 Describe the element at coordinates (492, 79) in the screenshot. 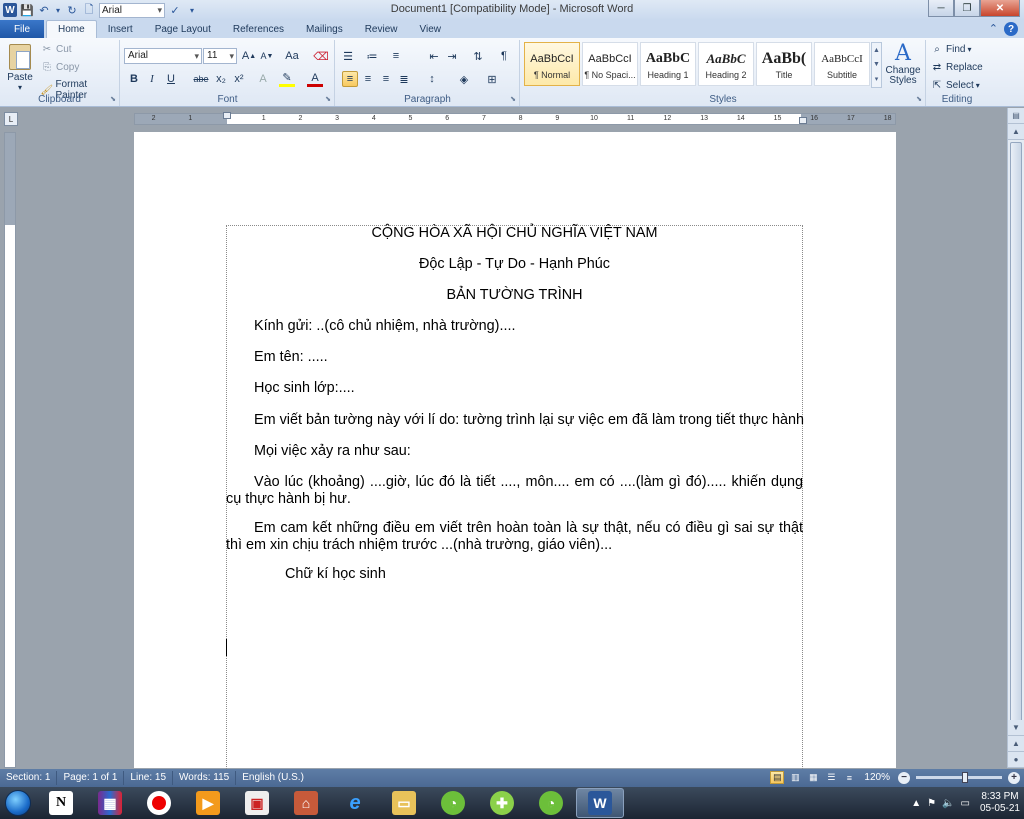

I see `borders-icon: ⊞` at that location.